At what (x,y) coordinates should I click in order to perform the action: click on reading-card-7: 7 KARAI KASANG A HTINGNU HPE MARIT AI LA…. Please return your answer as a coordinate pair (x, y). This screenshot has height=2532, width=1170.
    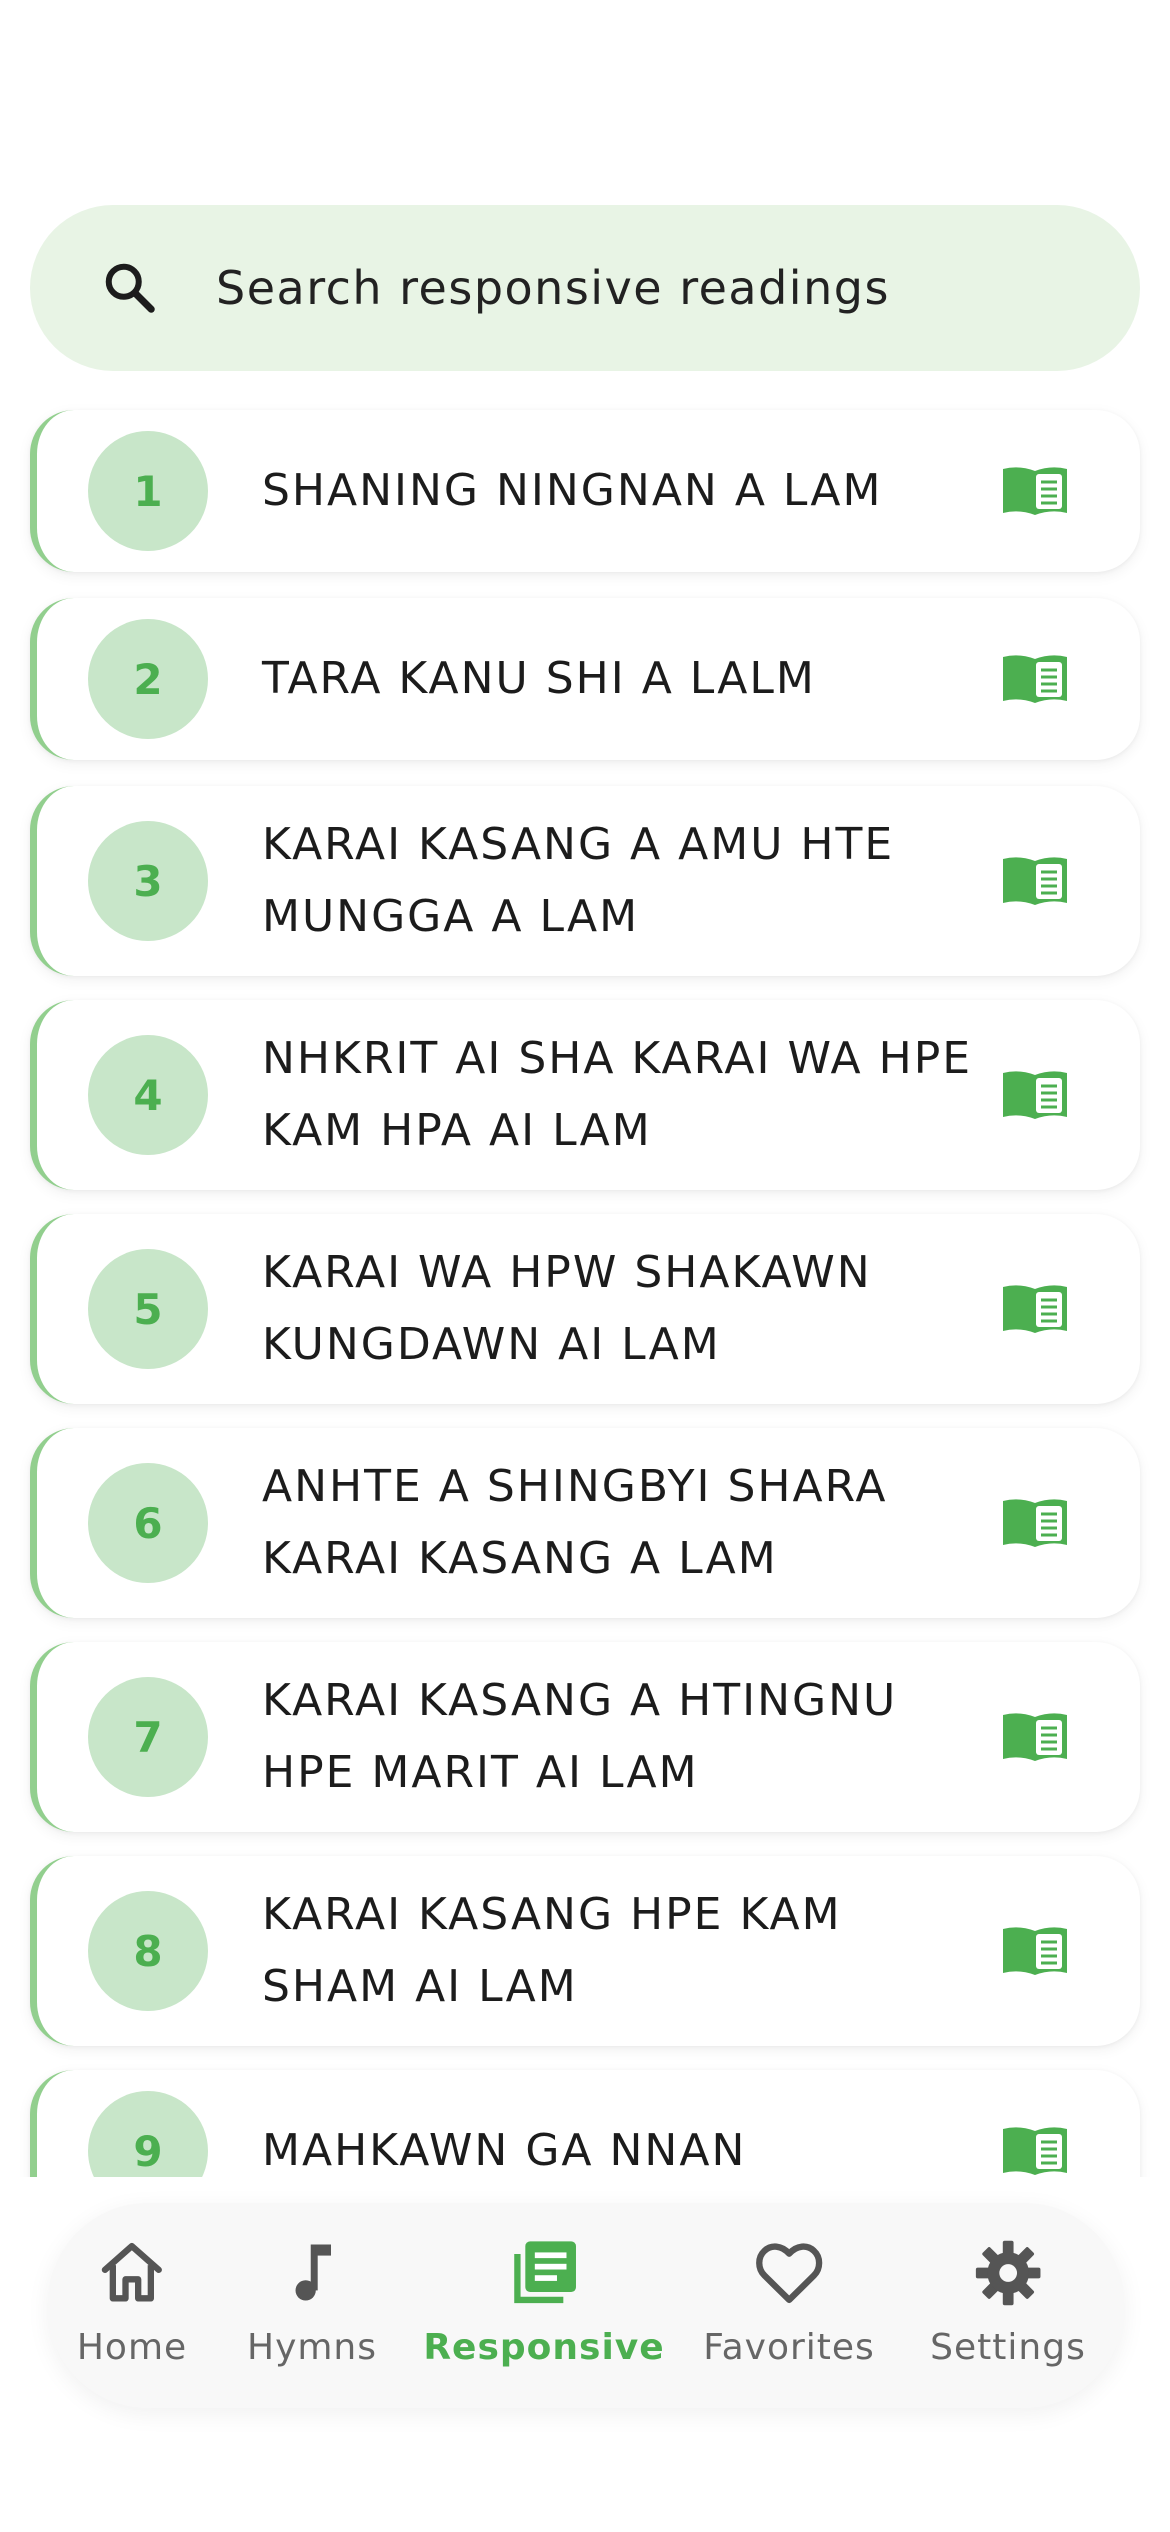
    Looking at the image, I should click on (585, 1737).